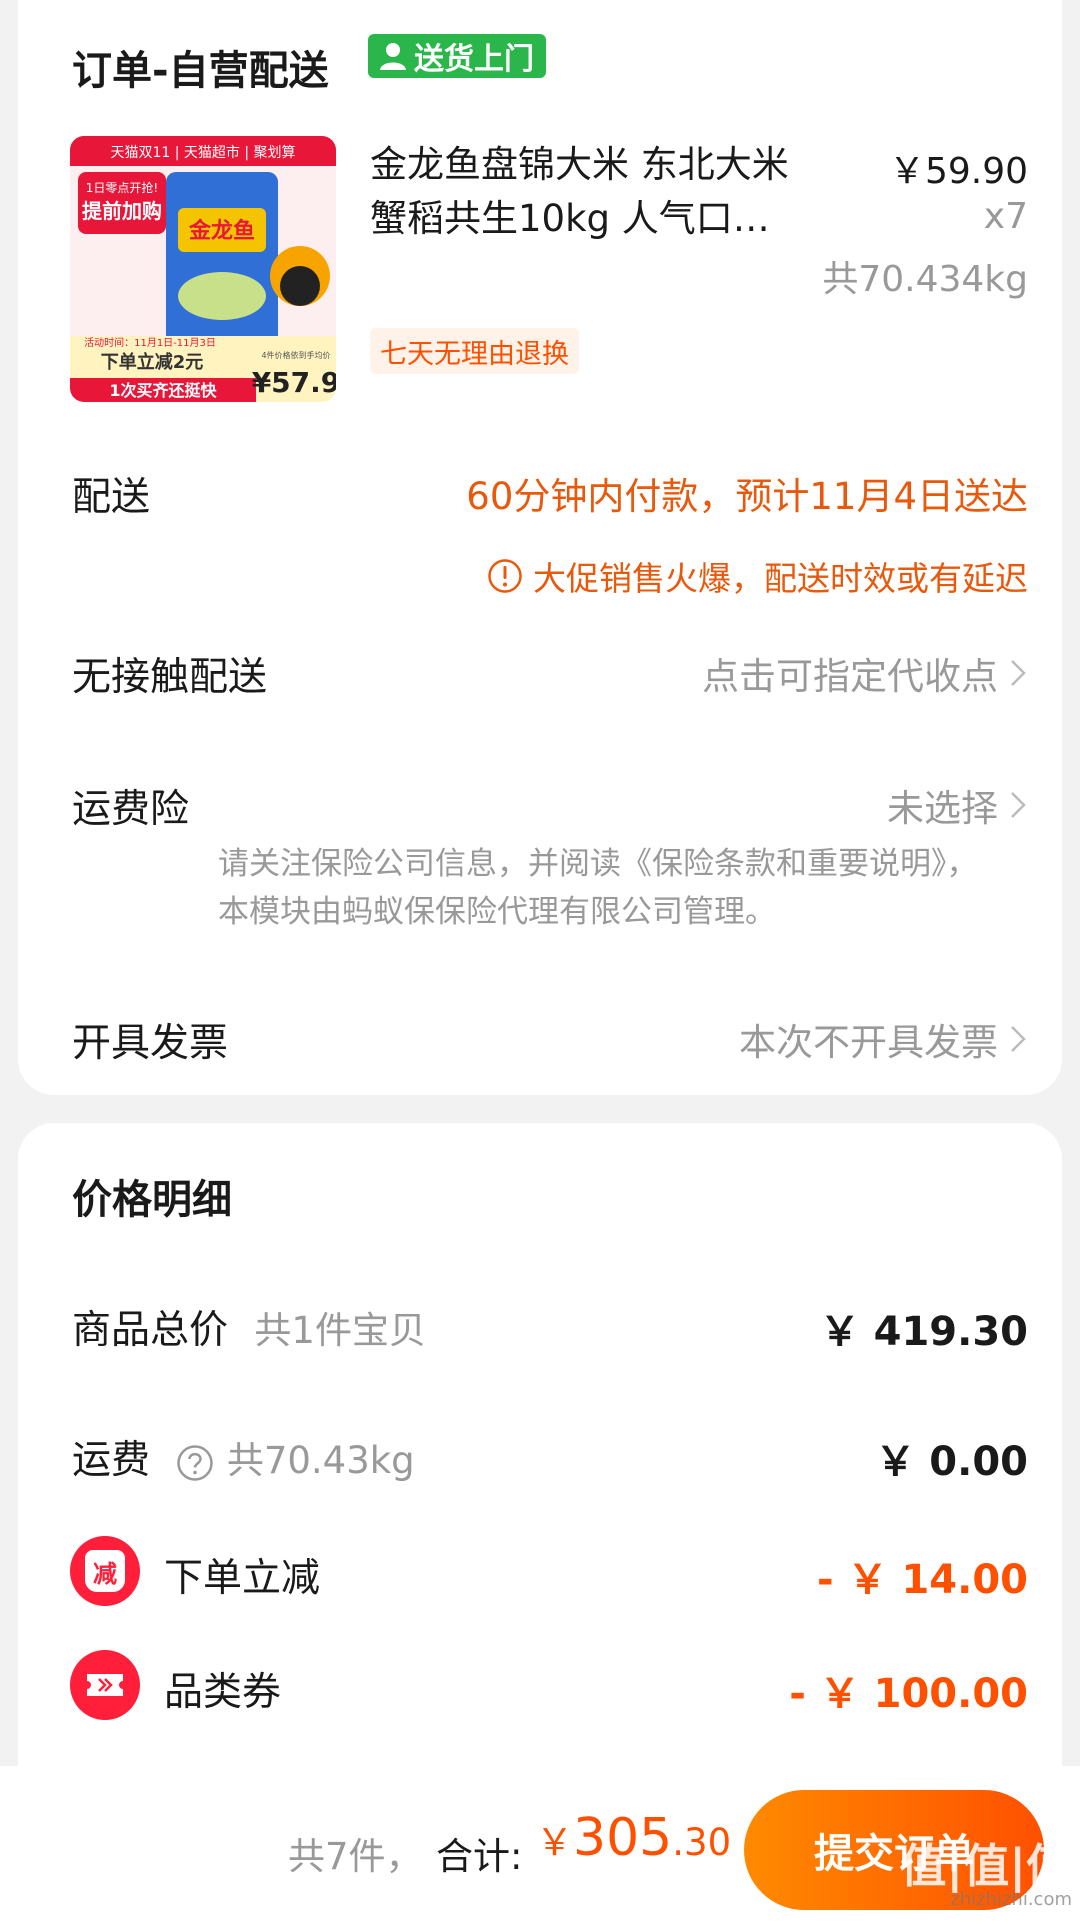  I want to click on contactless-value: 点击可指定代收点, so click(850, 676).